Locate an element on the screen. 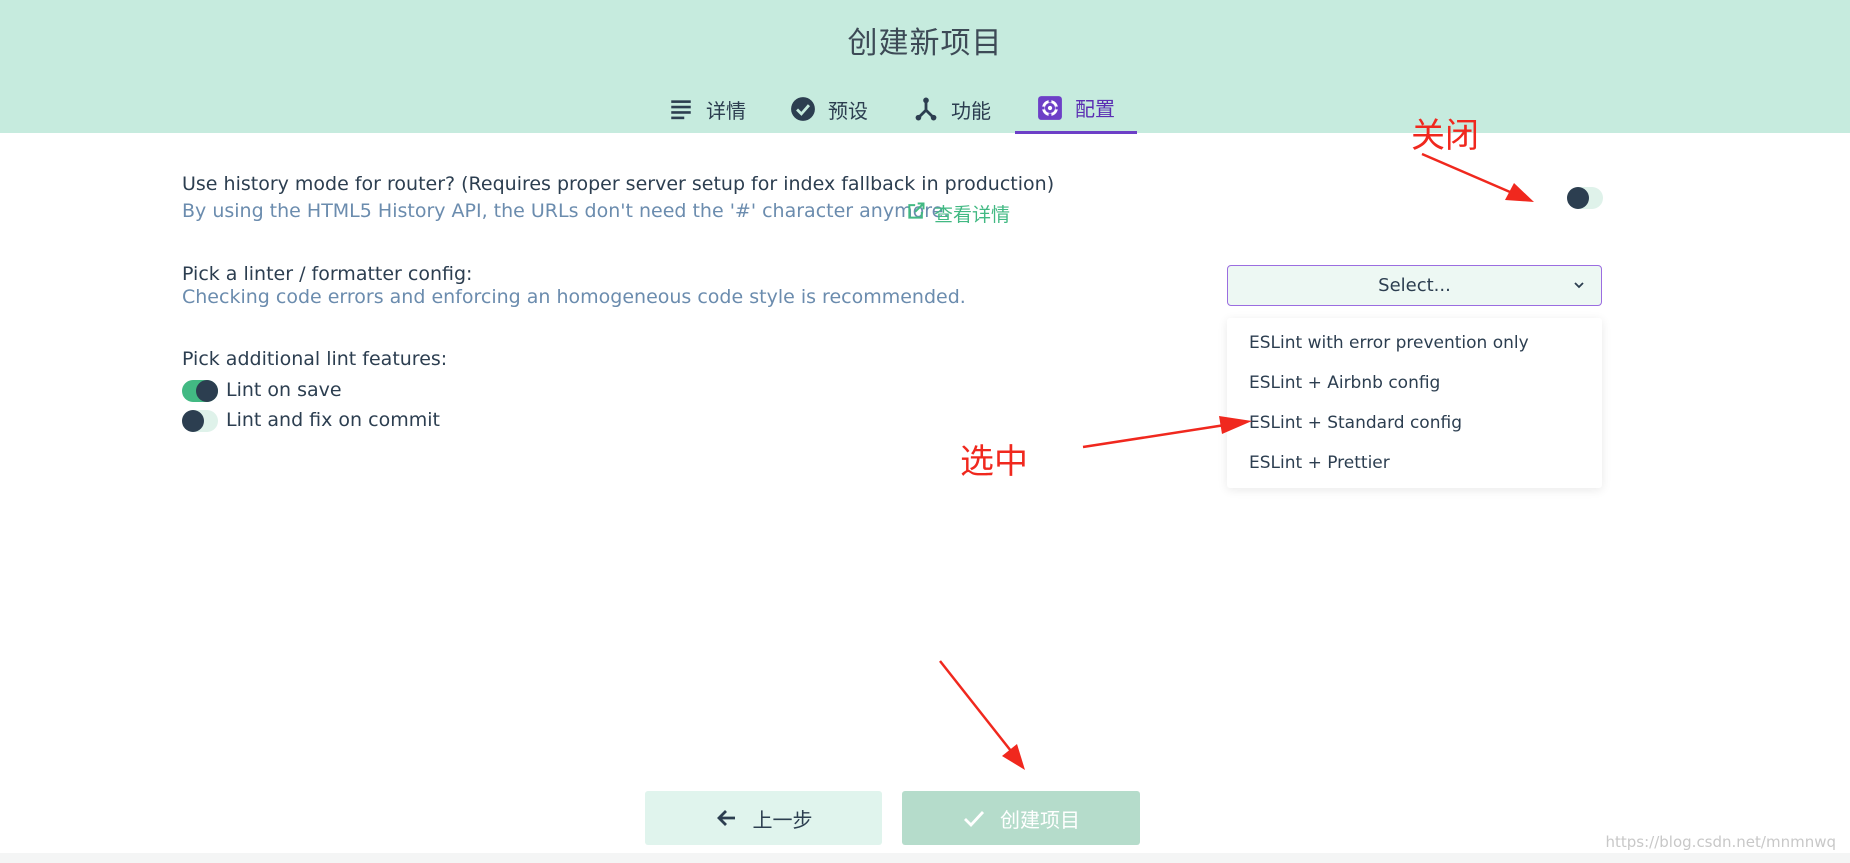  tab-details-label: 详情 is located at coordinates (726, 110).